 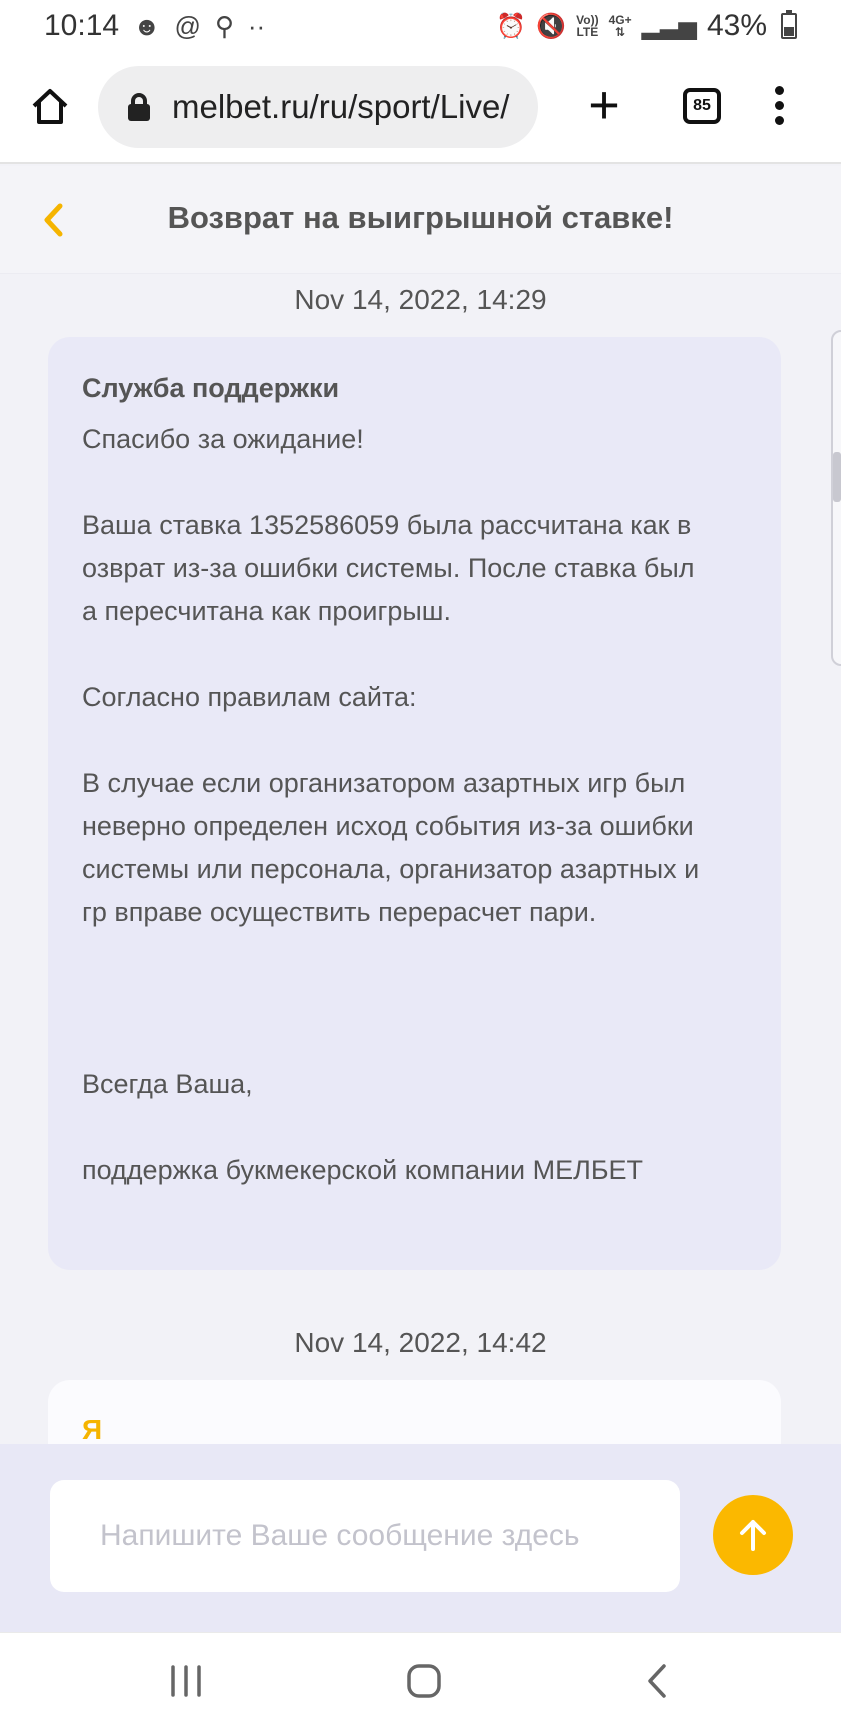 I want to click on tab-switcher-button: 85, so click(x=702, y=106).